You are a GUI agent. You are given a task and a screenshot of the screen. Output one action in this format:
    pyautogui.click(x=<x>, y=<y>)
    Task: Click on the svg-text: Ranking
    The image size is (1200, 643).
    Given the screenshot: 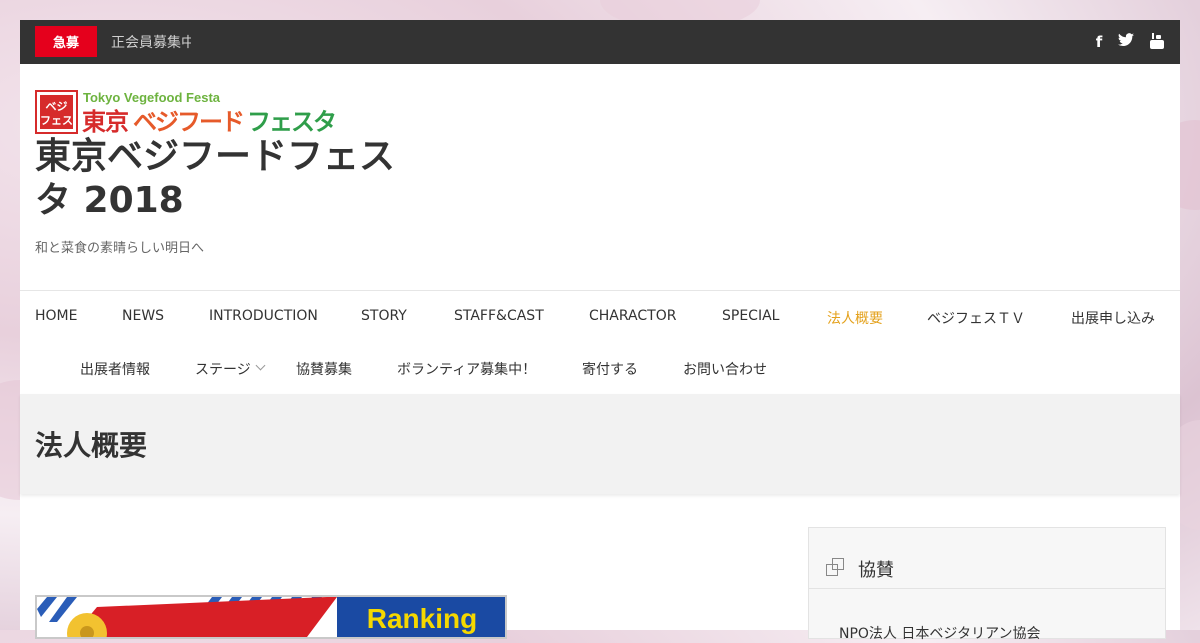 What is the action you would take?
    pyautogui.click(x=422, y=618)
    